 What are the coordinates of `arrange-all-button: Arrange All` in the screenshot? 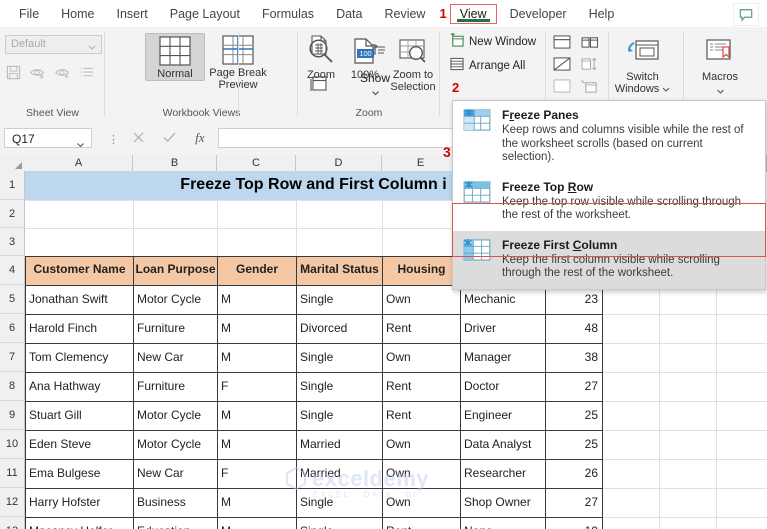 It's located at (487, 65).